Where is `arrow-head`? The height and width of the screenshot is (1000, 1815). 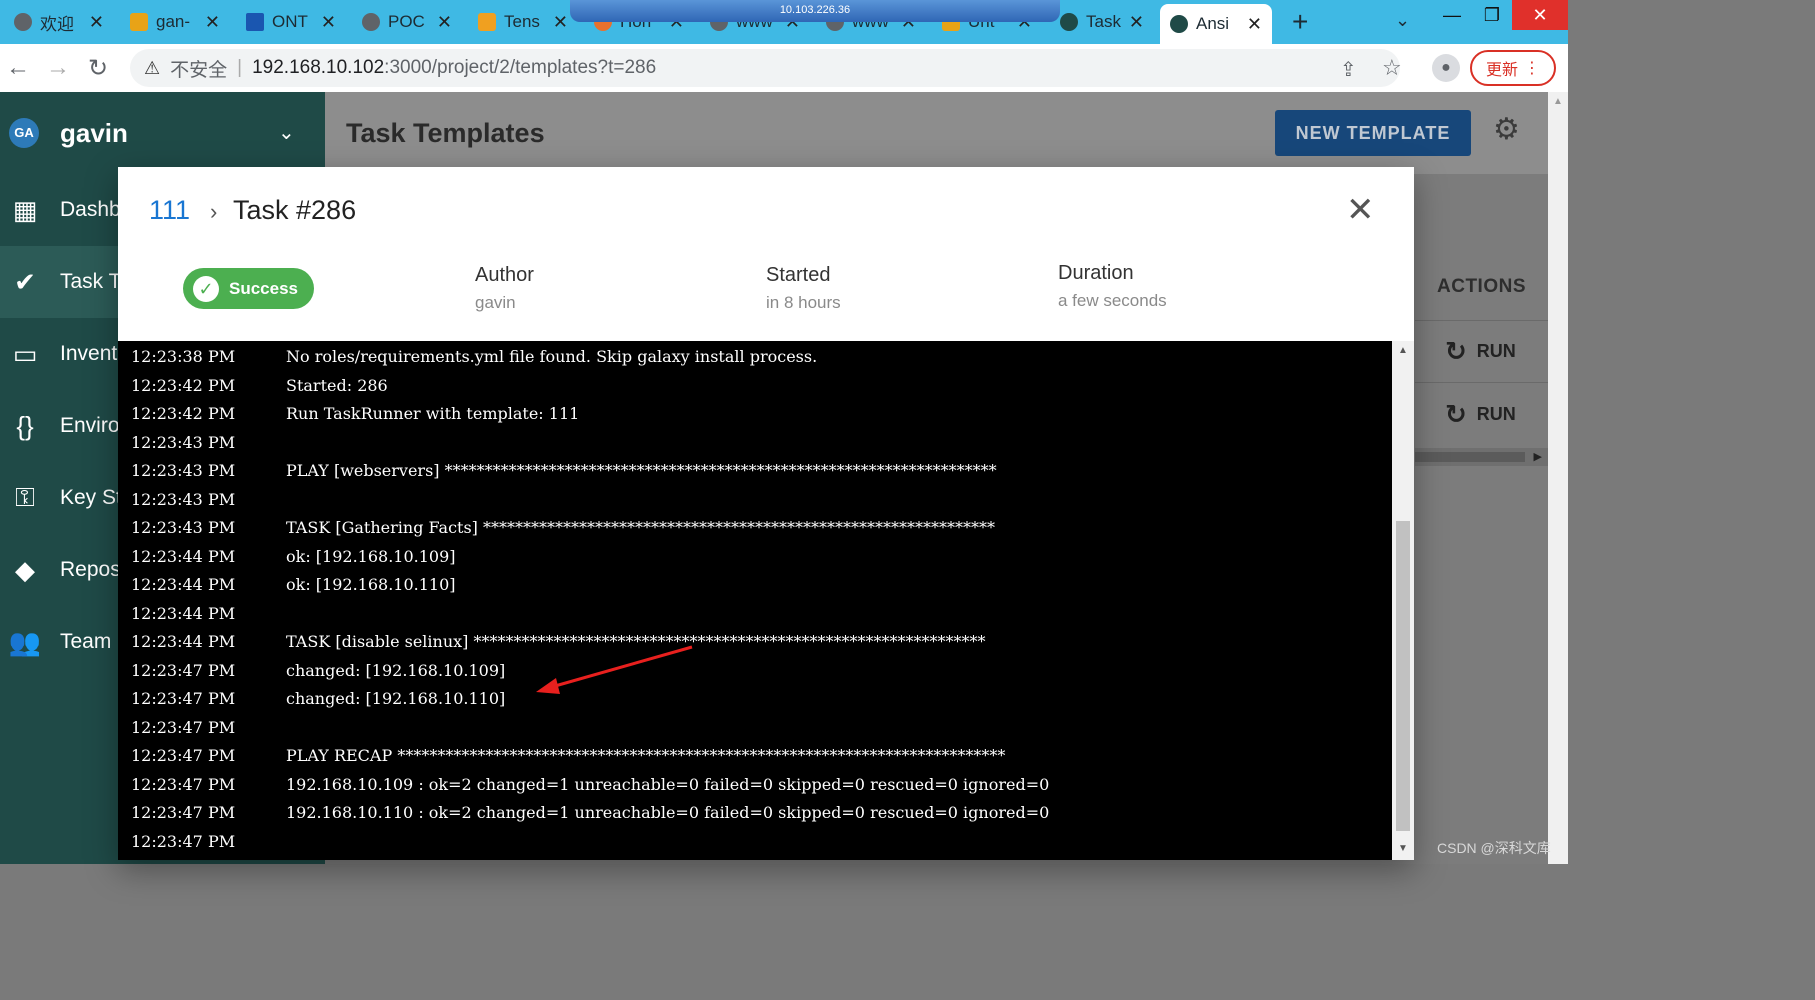 arrow-head is located at coordinates (548, 686).